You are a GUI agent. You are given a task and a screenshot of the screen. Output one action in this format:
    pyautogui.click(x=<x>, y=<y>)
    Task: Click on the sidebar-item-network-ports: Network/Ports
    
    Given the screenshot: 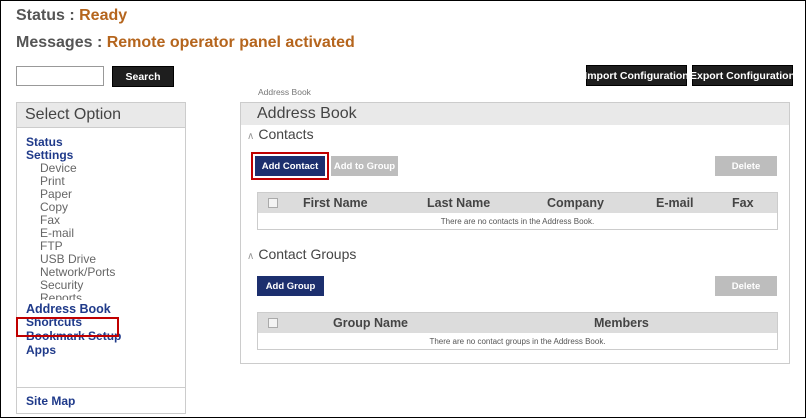 What is the action you would take?
    pyautogui.click(x=77, y=272)
    